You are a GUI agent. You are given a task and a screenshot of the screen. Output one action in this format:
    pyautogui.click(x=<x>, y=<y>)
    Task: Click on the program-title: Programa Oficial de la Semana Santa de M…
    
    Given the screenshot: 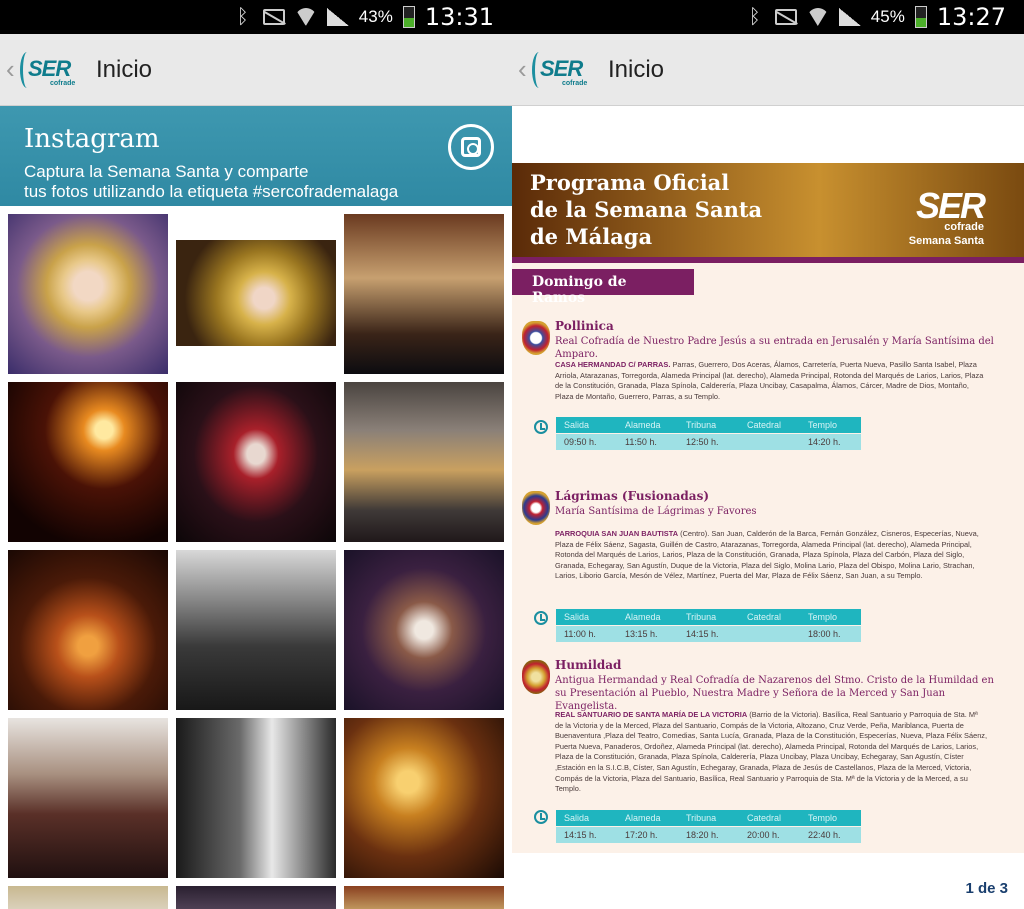 What is the action you would take?
    pyautogui.click(x=646, y=209)
    